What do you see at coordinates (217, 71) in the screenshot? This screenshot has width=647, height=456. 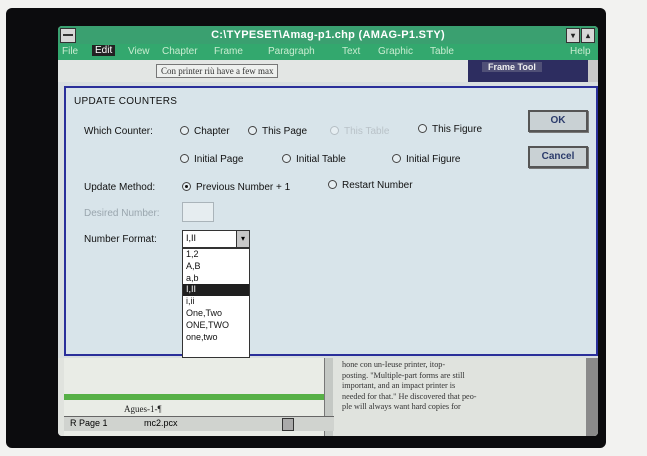 I see `document-text-line: Con printer riù have a few max` at bounding box center [217, 71].